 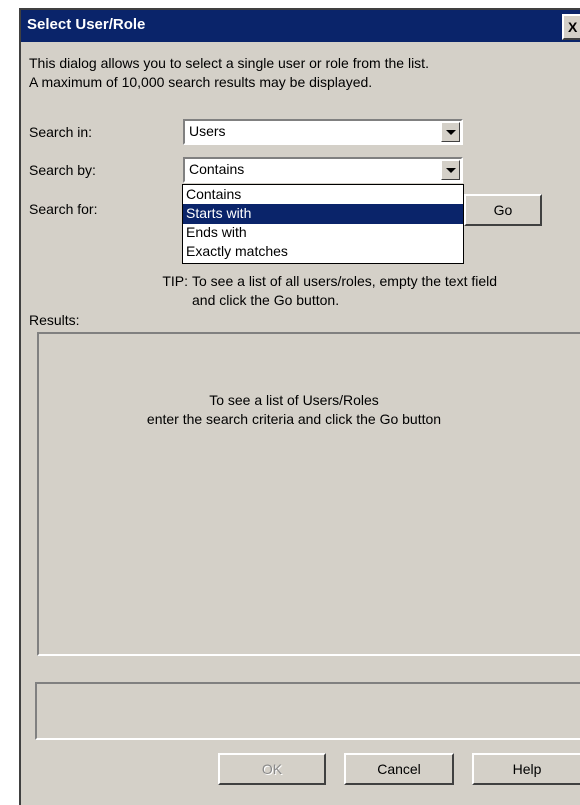 I want to click on search-in-value: Users, so click(x=207, y=131).